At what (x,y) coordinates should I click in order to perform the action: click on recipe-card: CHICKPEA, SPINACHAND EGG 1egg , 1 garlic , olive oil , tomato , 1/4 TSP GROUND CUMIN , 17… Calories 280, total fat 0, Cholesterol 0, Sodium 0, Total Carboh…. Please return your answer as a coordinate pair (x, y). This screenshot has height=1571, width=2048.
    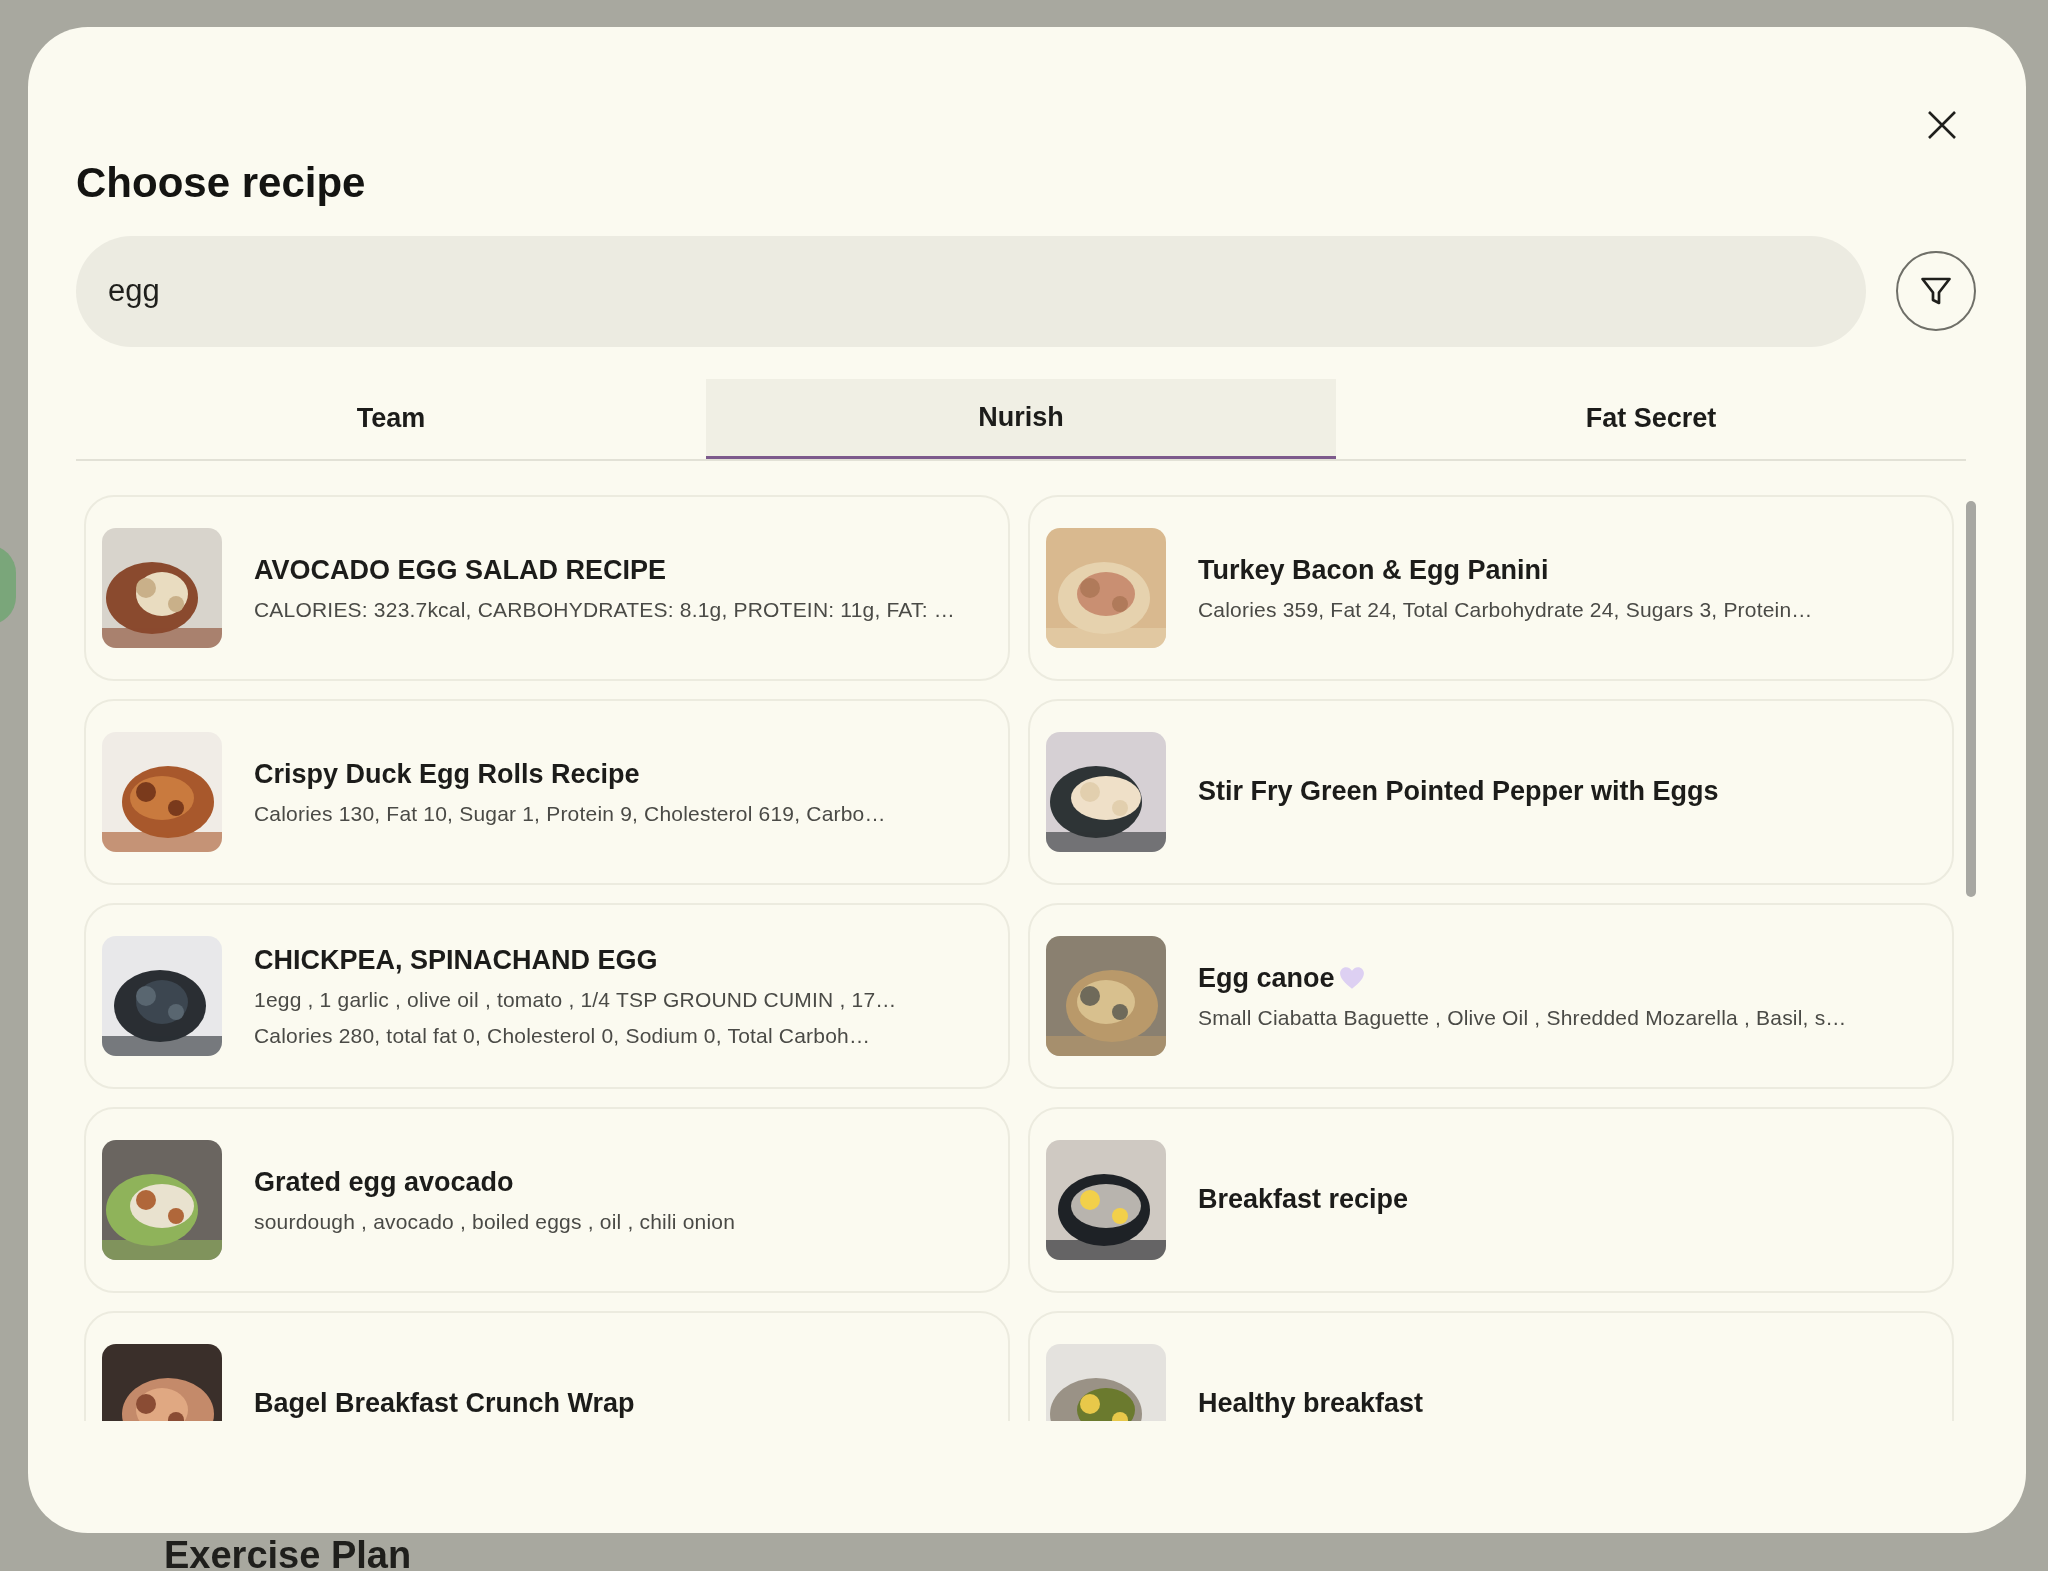
    Looking at the image, I should click on (547, 995).